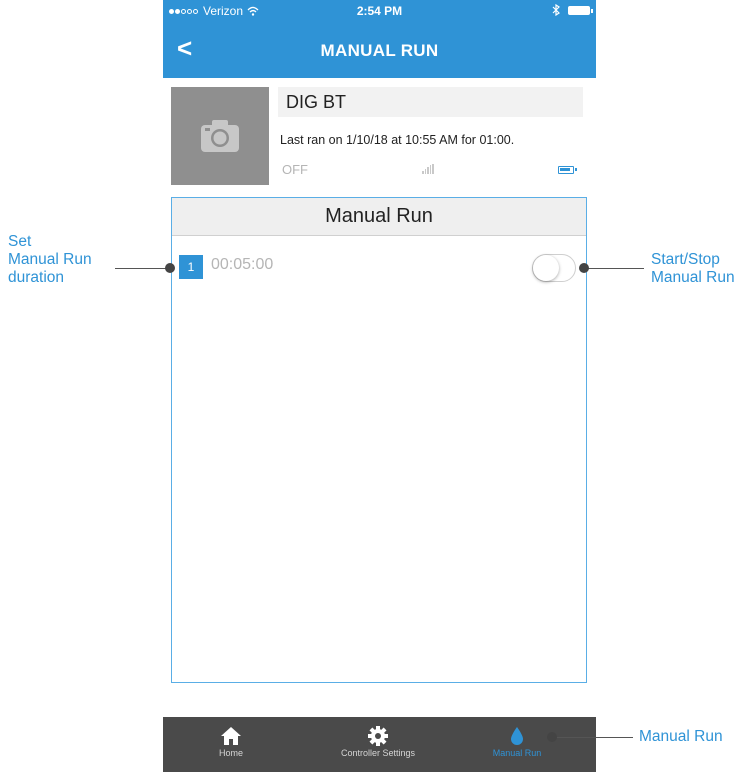 This screenshot has height=772, width=751. Describe the element at coordinates (20, 241) in the screenshot. I see `annotation-left-line1: Set` at that location.